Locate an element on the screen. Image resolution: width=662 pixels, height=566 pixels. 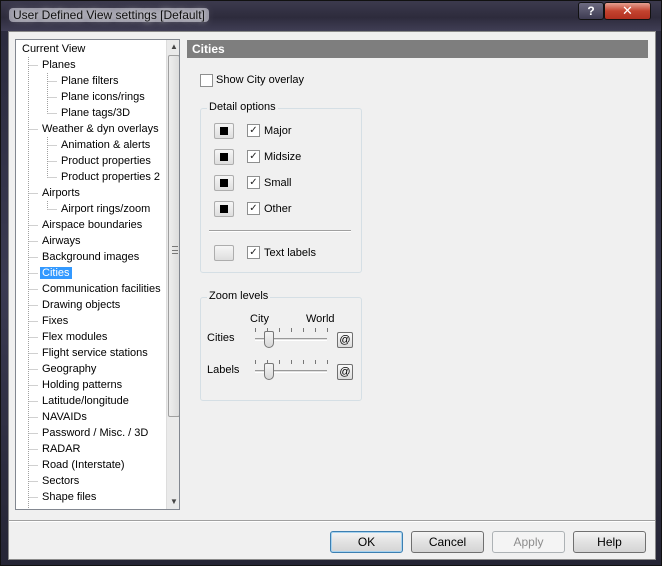
tree-item: Animation & alerts is located at coordinates (105, 145).